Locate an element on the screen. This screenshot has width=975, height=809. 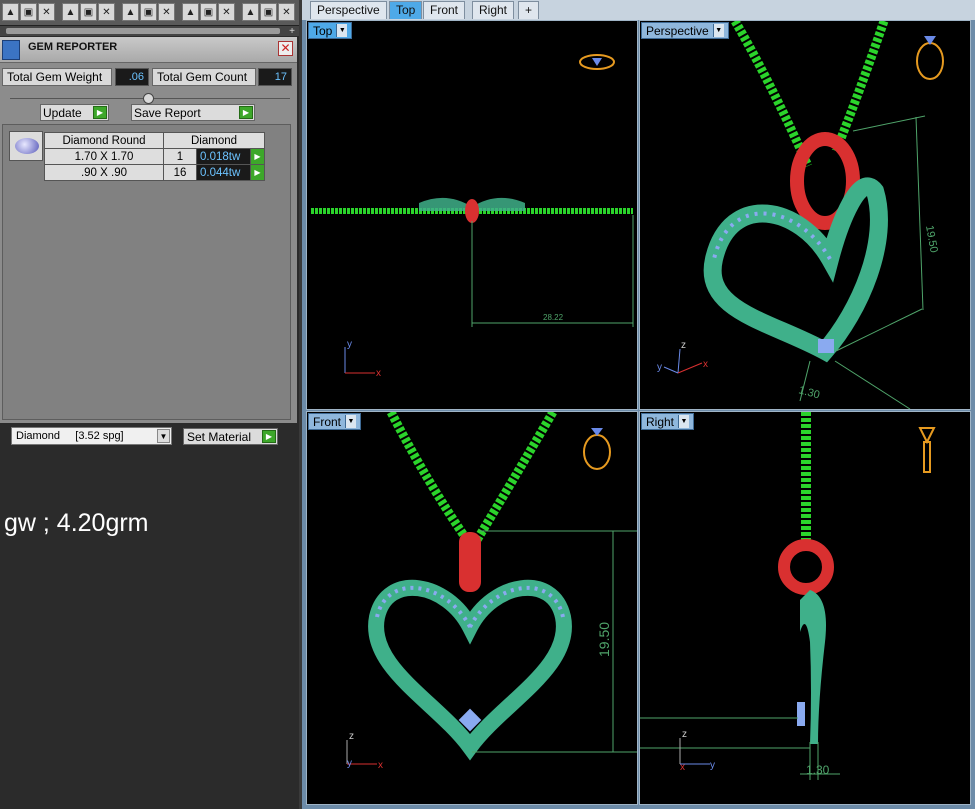
tab-top: Top is located at coordinates (406, 10).